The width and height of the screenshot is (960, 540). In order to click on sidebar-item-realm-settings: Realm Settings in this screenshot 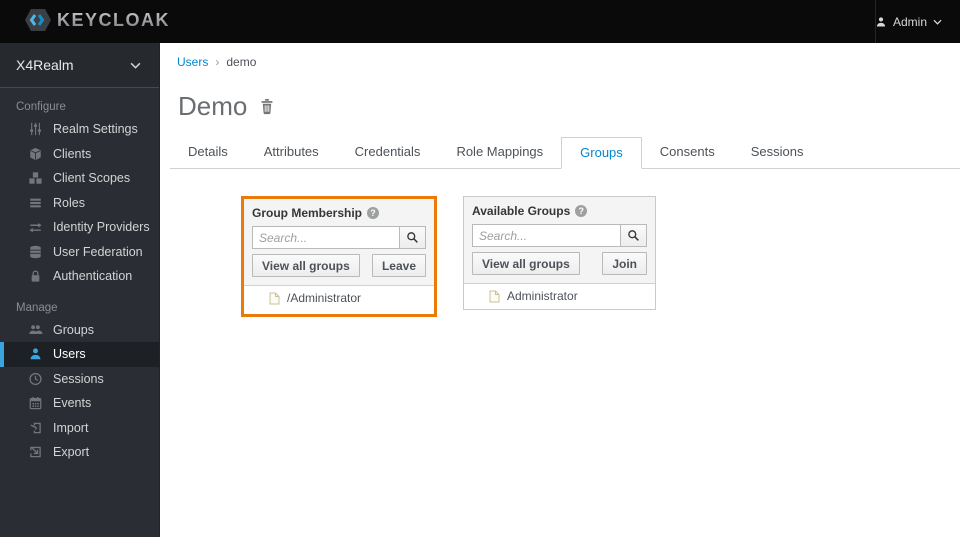, I will do `click(79, 129)`.